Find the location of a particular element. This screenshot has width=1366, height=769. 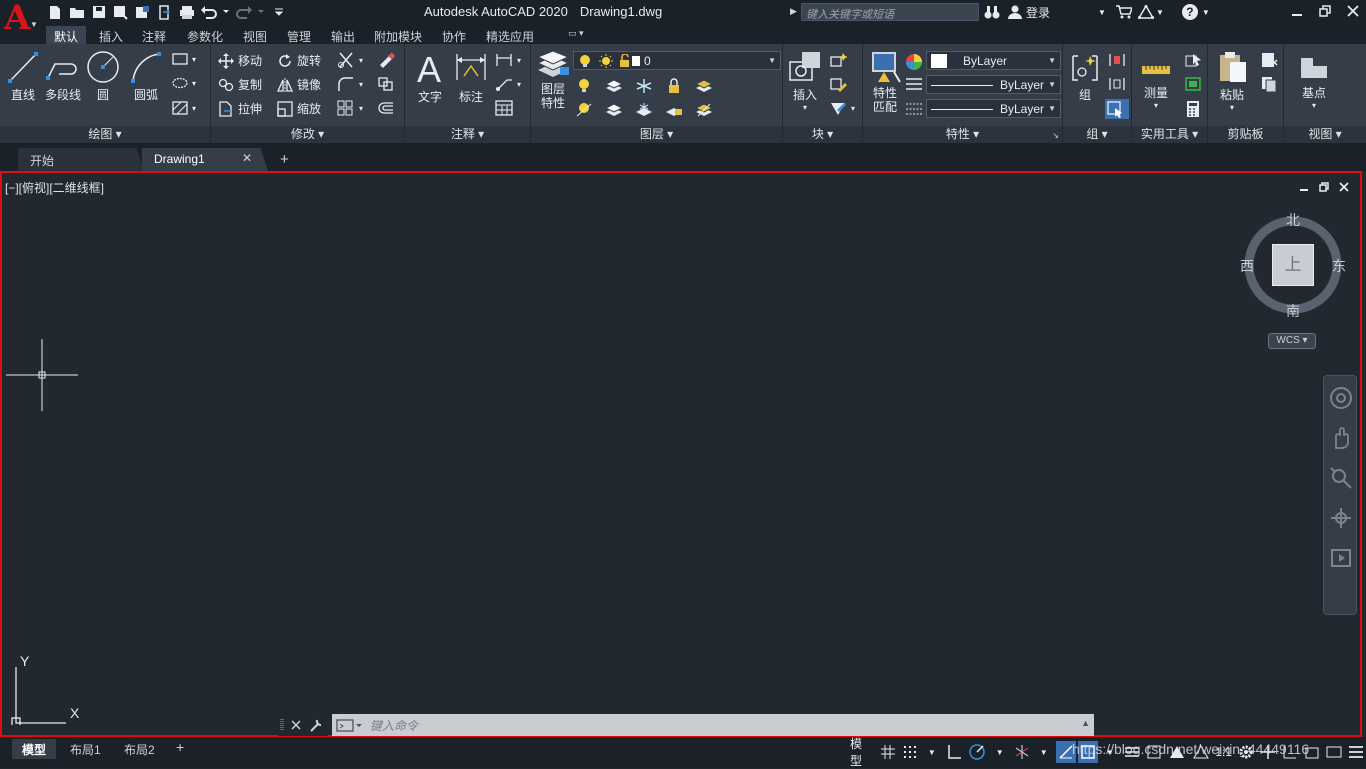

group-tool: 组 is located at coordinates (1085, 77).